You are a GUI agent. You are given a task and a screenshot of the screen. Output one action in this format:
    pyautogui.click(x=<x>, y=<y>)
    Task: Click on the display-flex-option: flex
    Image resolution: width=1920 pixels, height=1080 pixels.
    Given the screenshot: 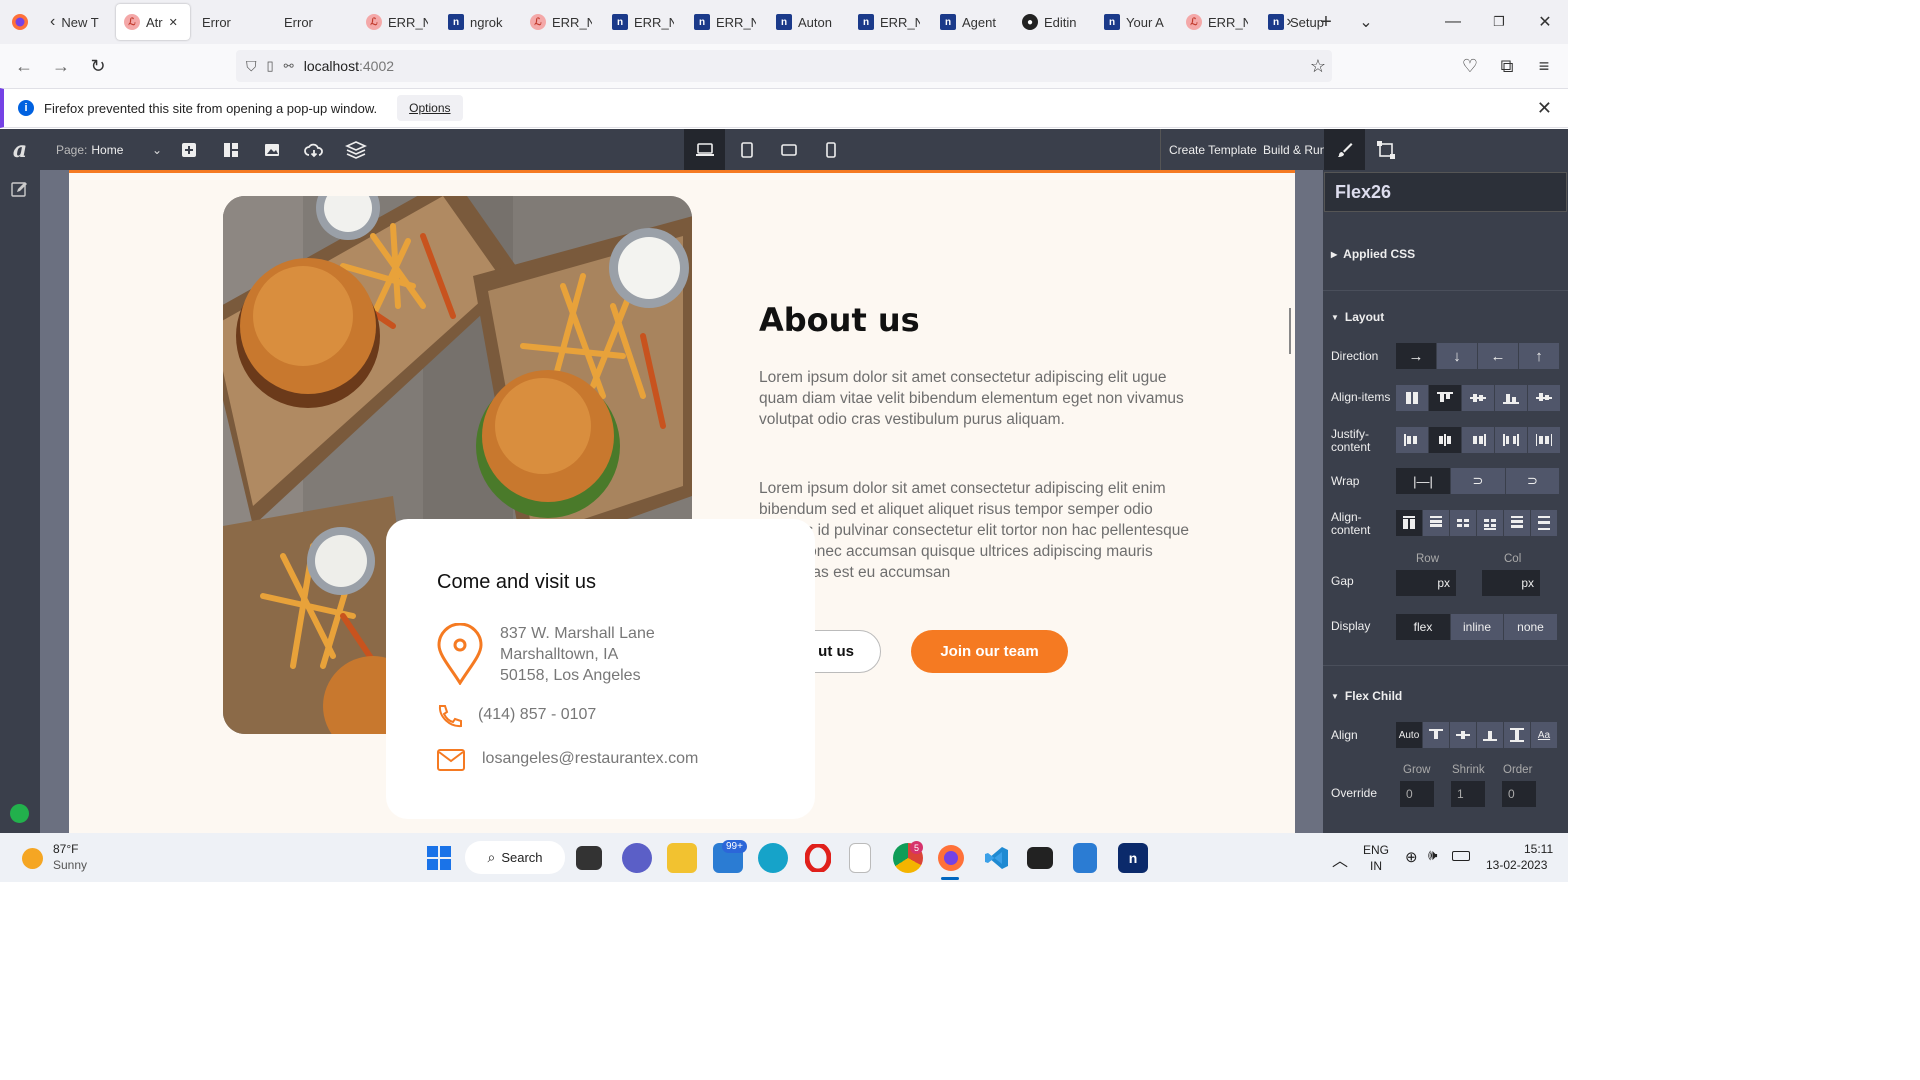 What is the action you would take?
    pyautogui.click(x=1423, y=627)
    